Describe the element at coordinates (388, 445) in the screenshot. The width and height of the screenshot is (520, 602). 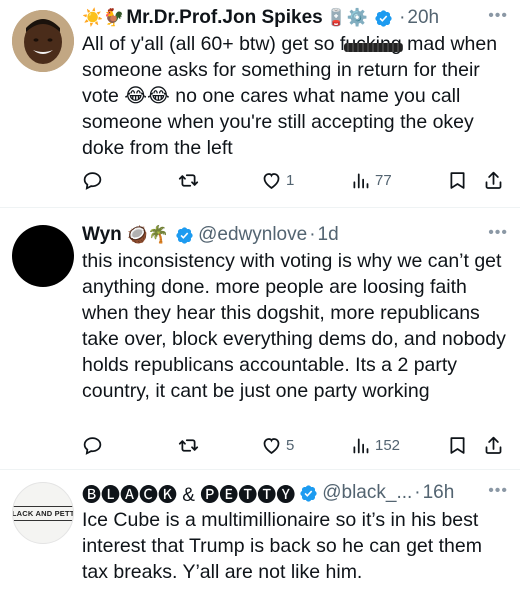
I see `view-count: 152` at that location.